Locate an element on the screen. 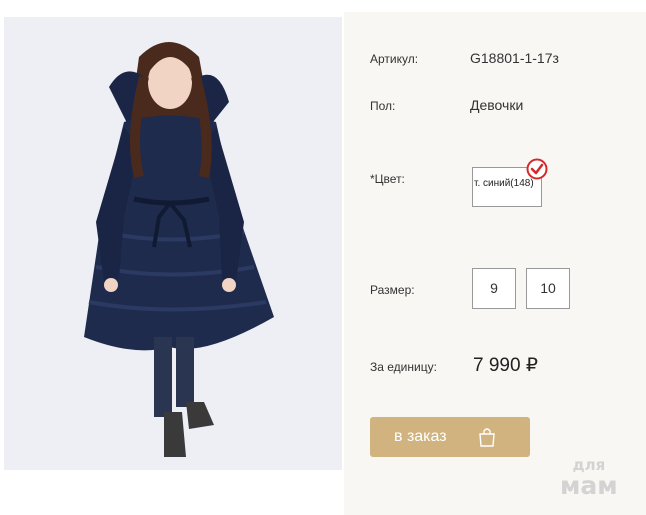  price-value: 7 990 ₽ is located at coordinates (505, 365).